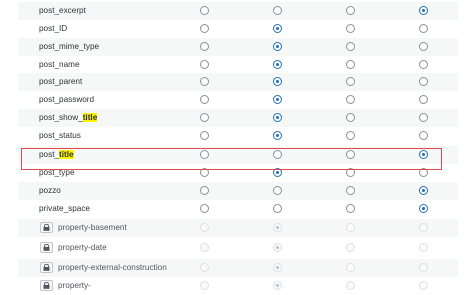 Image resolution: width=474 pixels, height=295 pixels. I want to click on field-name: post_mime_type, so click(69, 46).